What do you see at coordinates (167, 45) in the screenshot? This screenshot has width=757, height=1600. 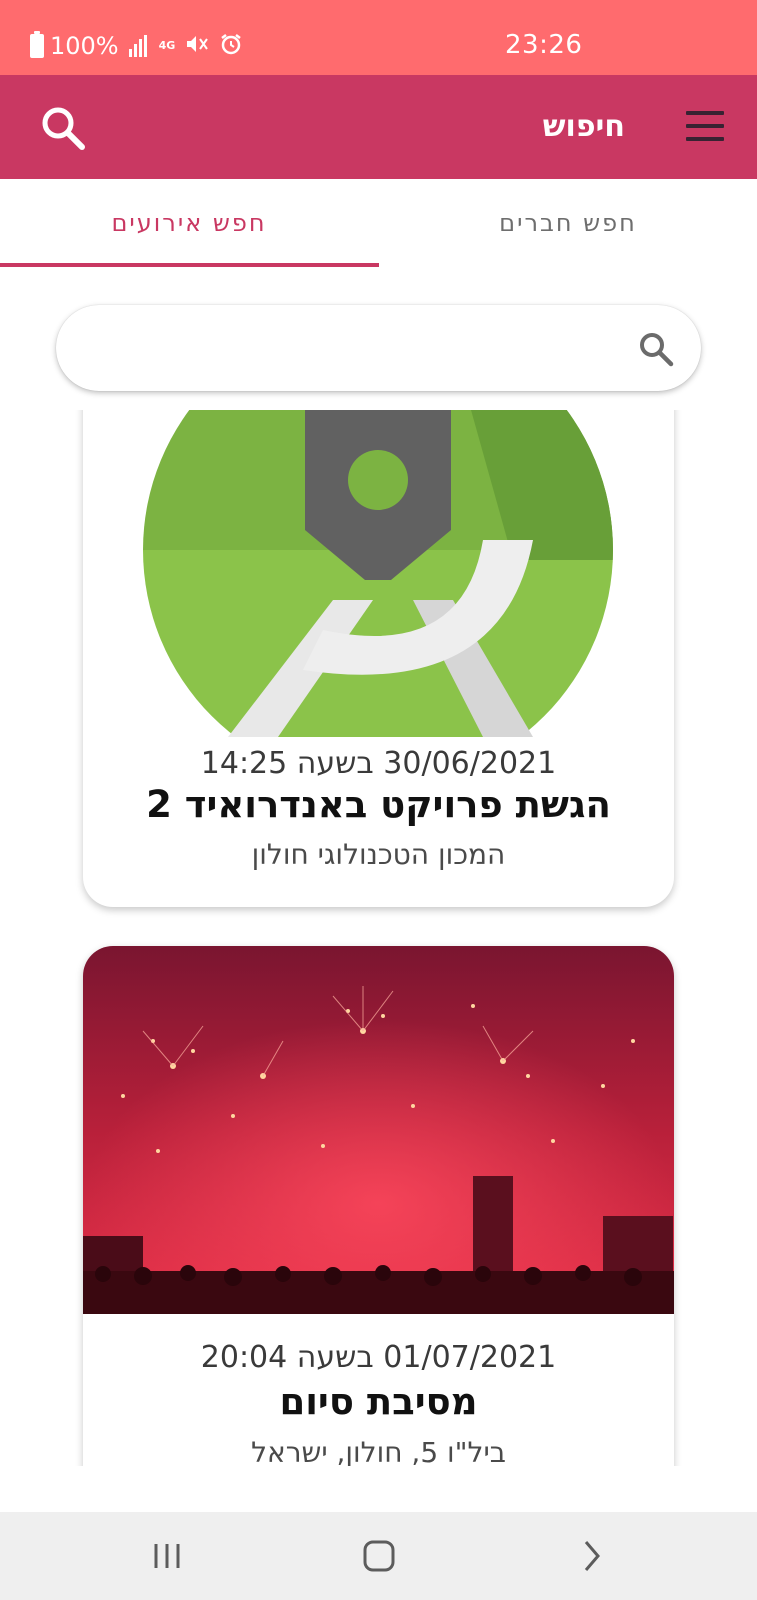 I see `network-4g-icon: 4G` at bounding box center [167, 45].